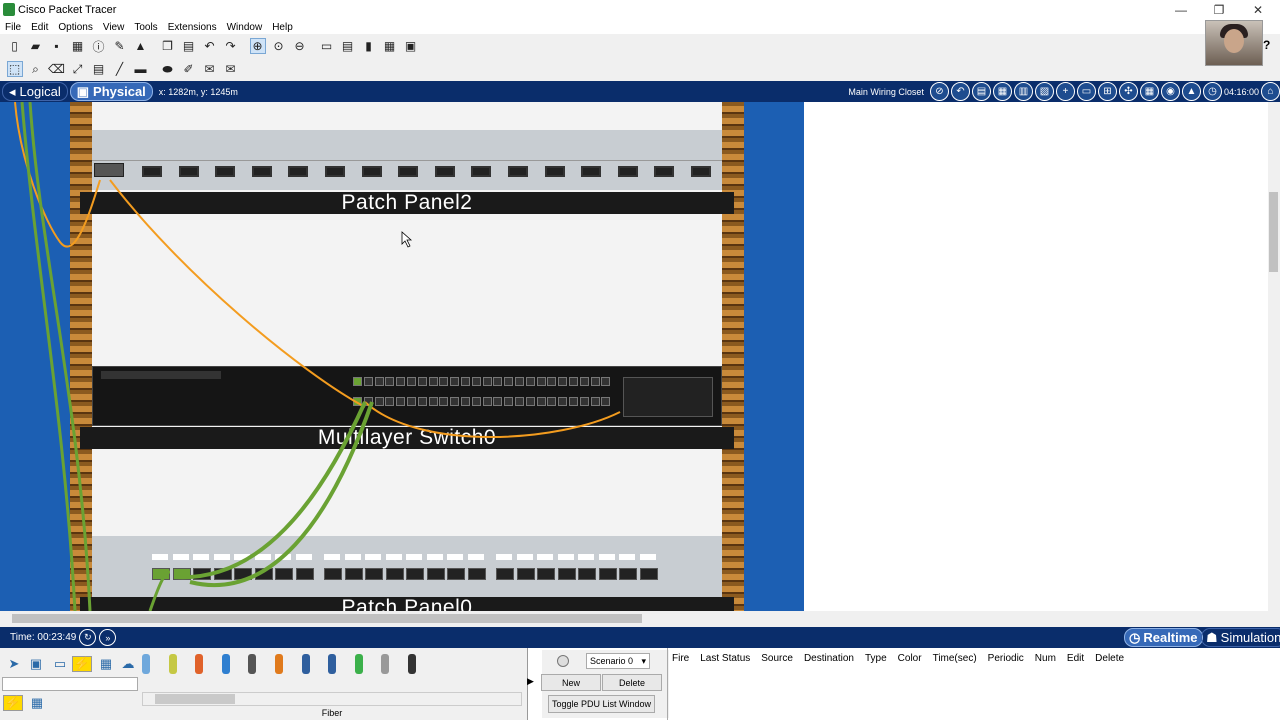  What do you see at coordinates (257, 46) in the screenshot?
I see `zoom-in-icon: ⊕` at bounding box center [257, 46].